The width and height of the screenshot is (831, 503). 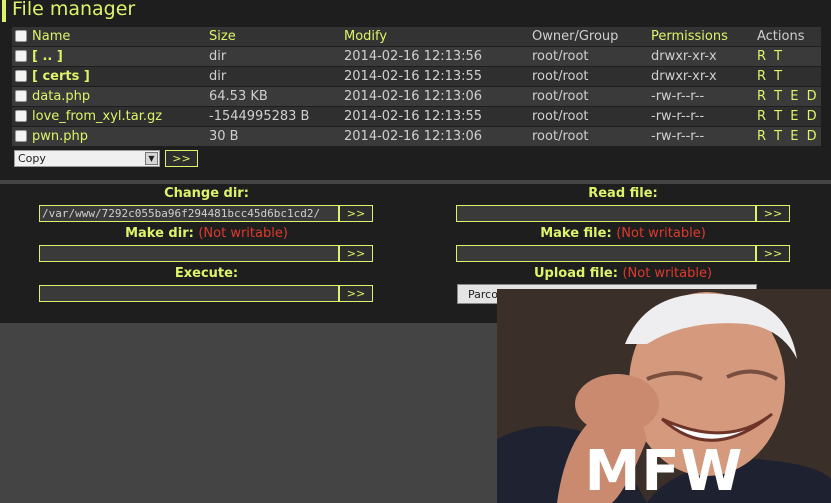 What do you see at coordinates (60, 136) in the screenshot?
I see `file-link-pwn-php: pwn.php` at bounding box center [60, 136].